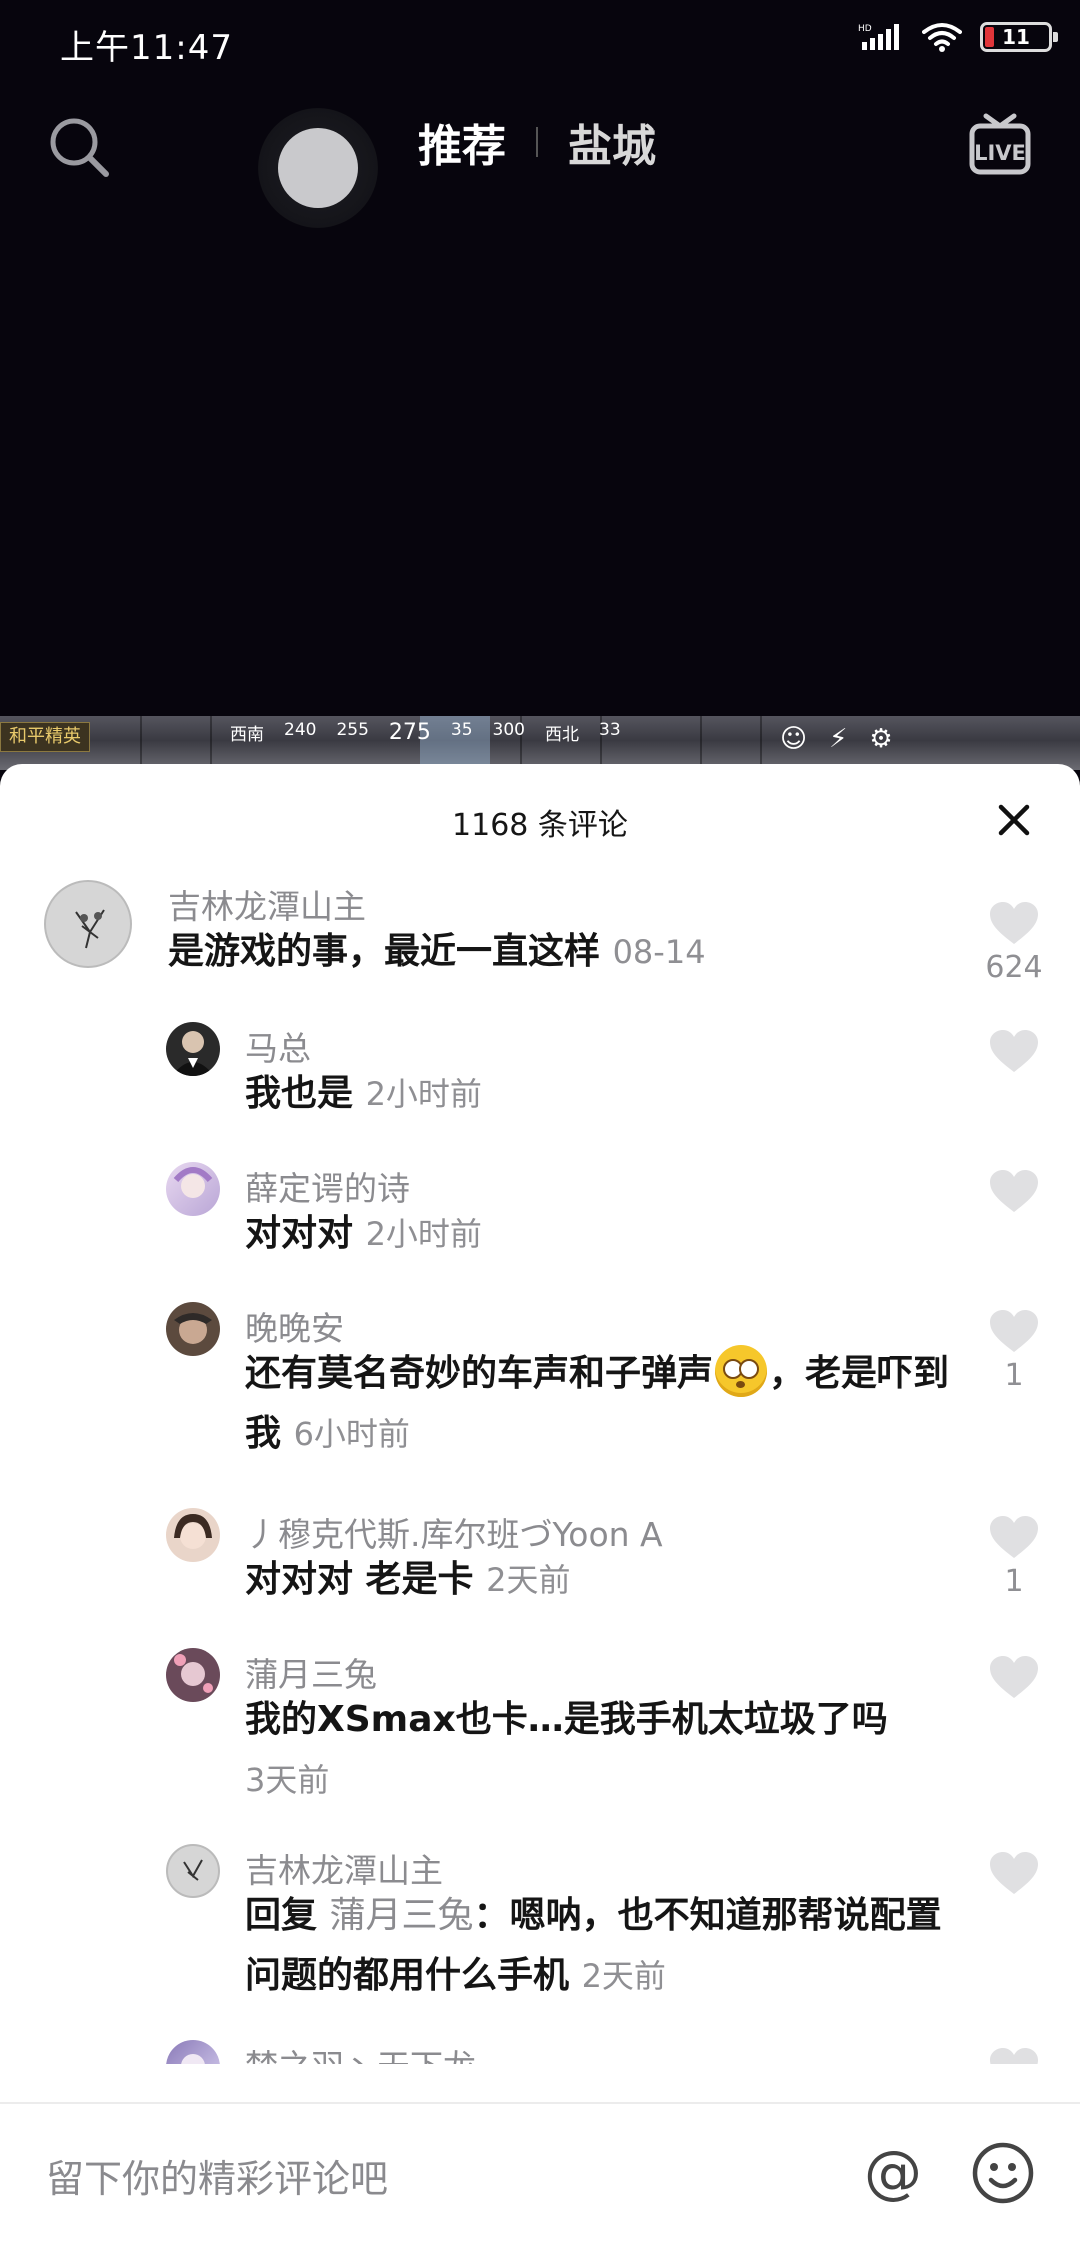  What do you see at coordinates (278, 1046) in the screenshot?
I see `comment-author: 马总` at bounding box center [278, 1046].